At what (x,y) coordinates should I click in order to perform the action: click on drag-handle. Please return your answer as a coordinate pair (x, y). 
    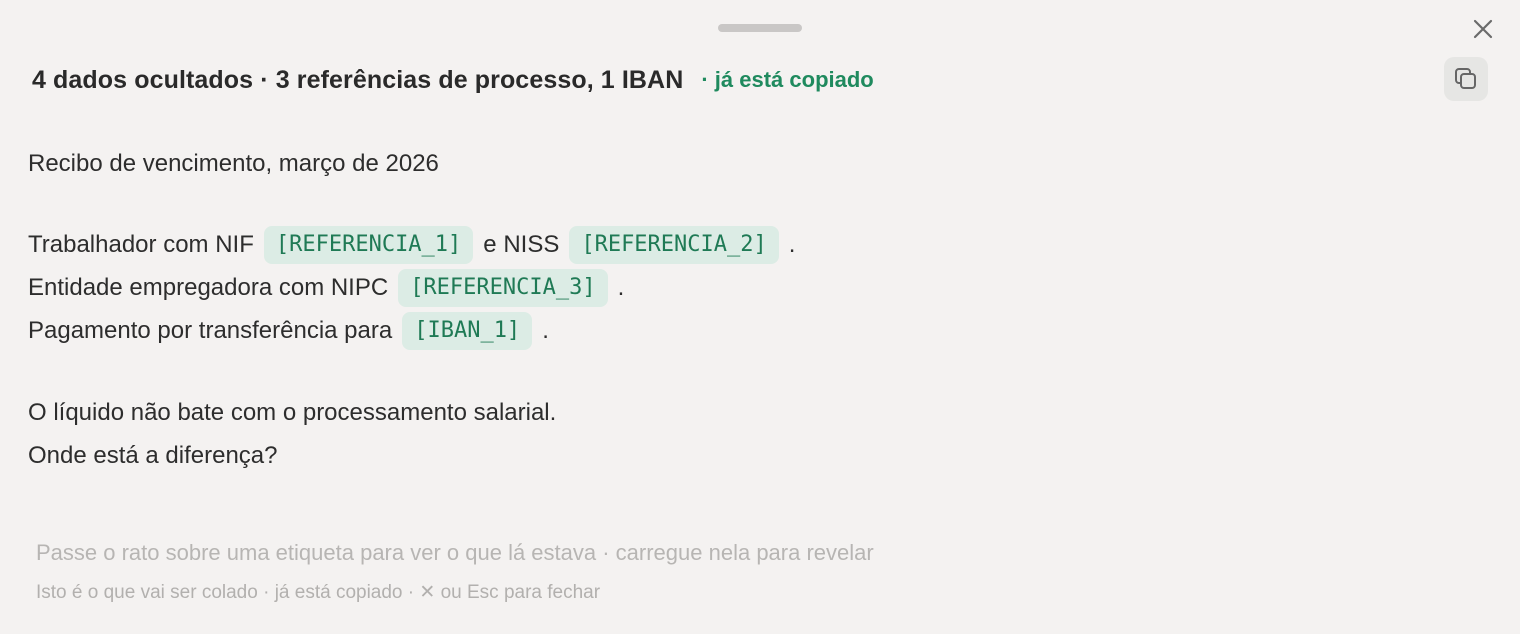
    Looking at the image, I should click on (760, 28).